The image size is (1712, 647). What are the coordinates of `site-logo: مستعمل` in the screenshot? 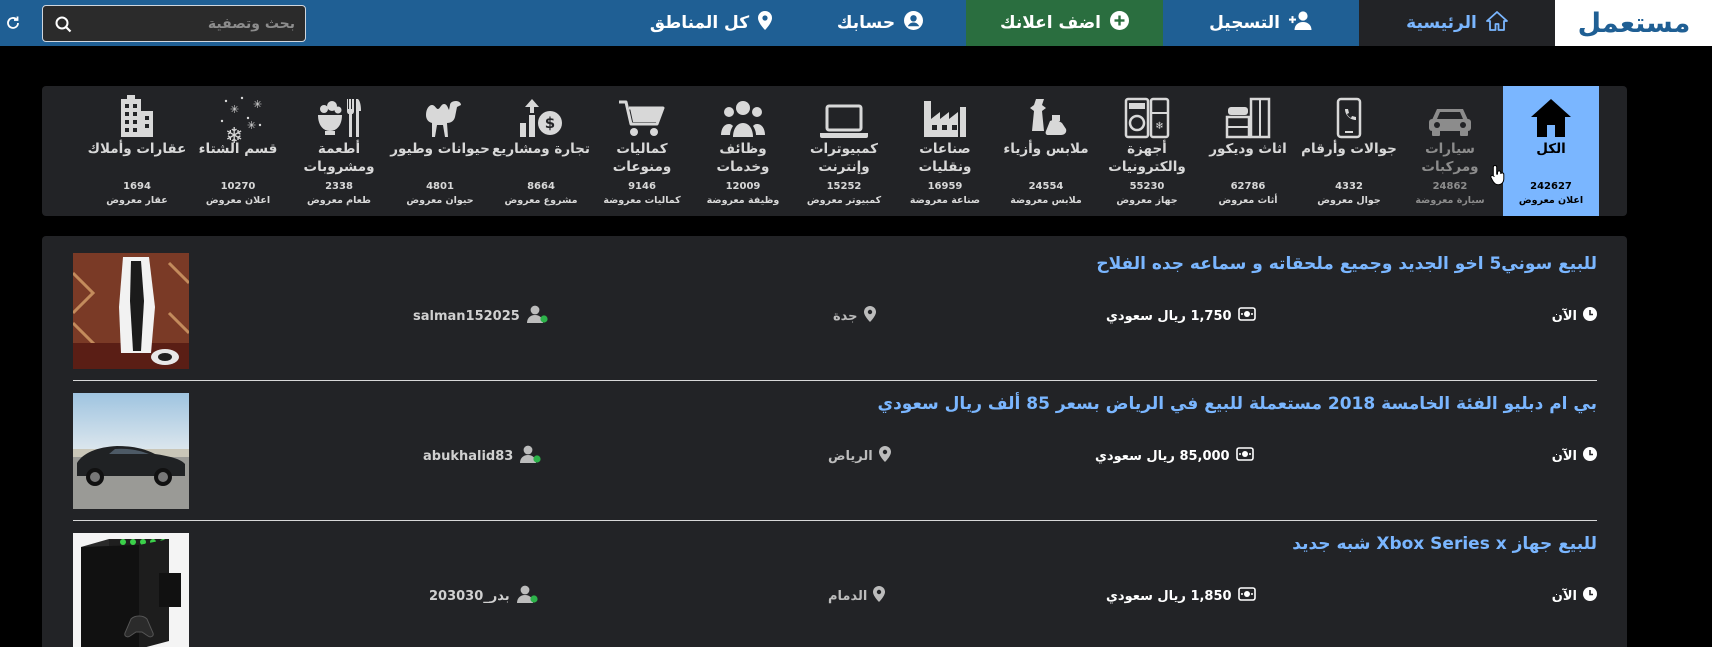 It's located at (1633, 23).